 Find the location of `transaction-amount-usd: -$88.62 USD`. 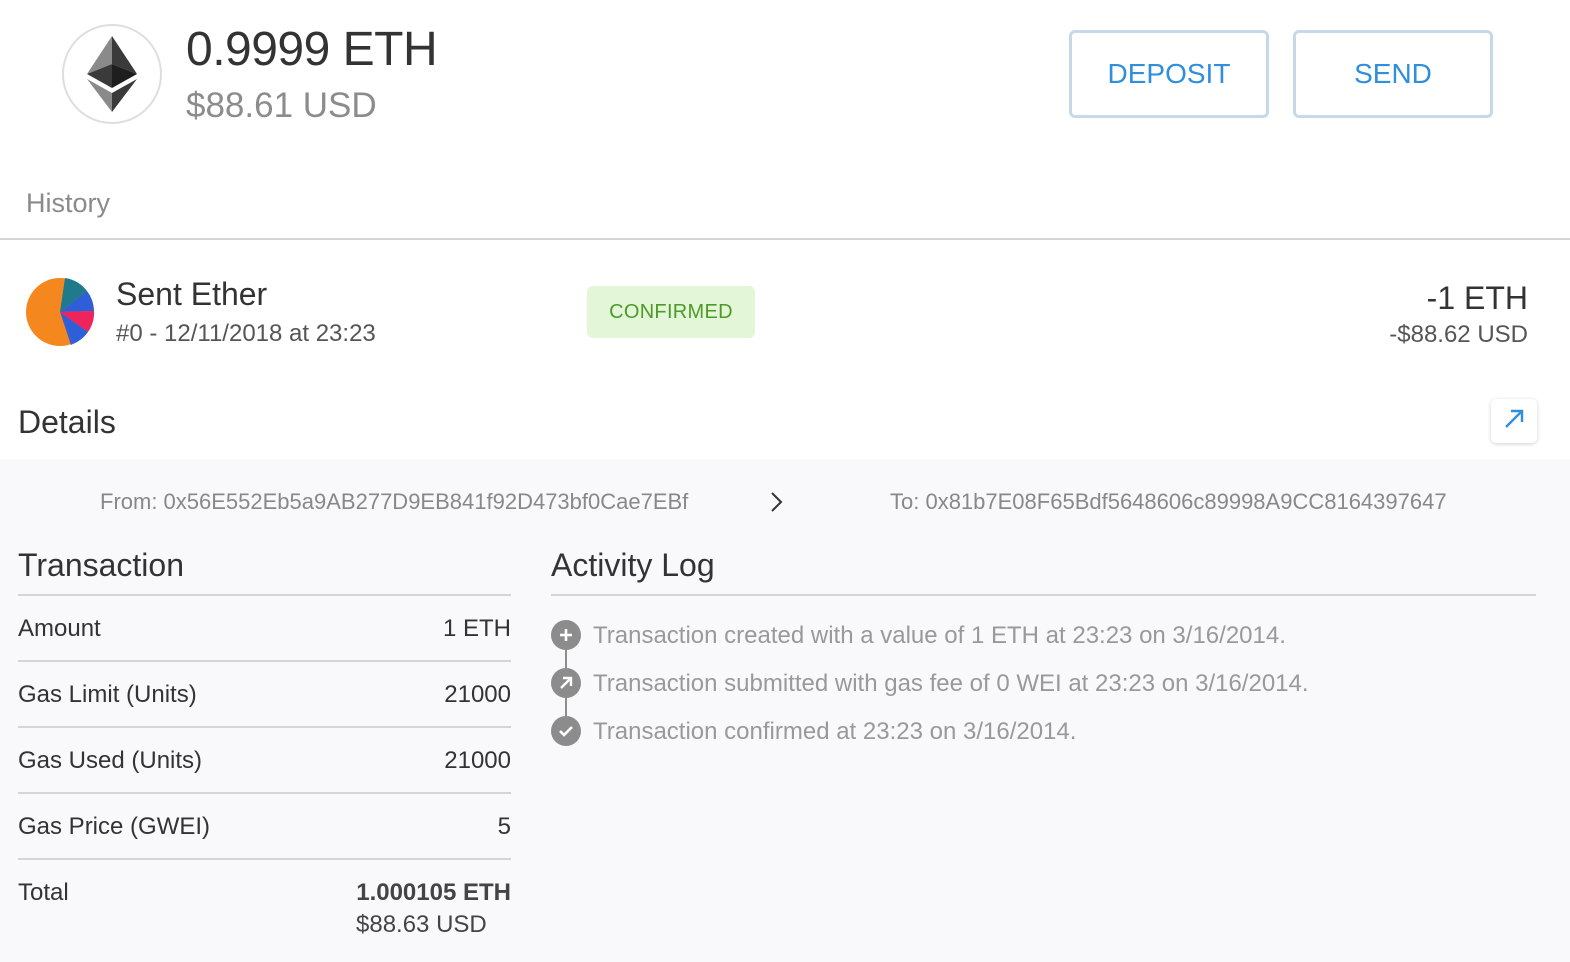

transaction-amount-usd: -$88.62 USD is located at coordinates (1458, 334).